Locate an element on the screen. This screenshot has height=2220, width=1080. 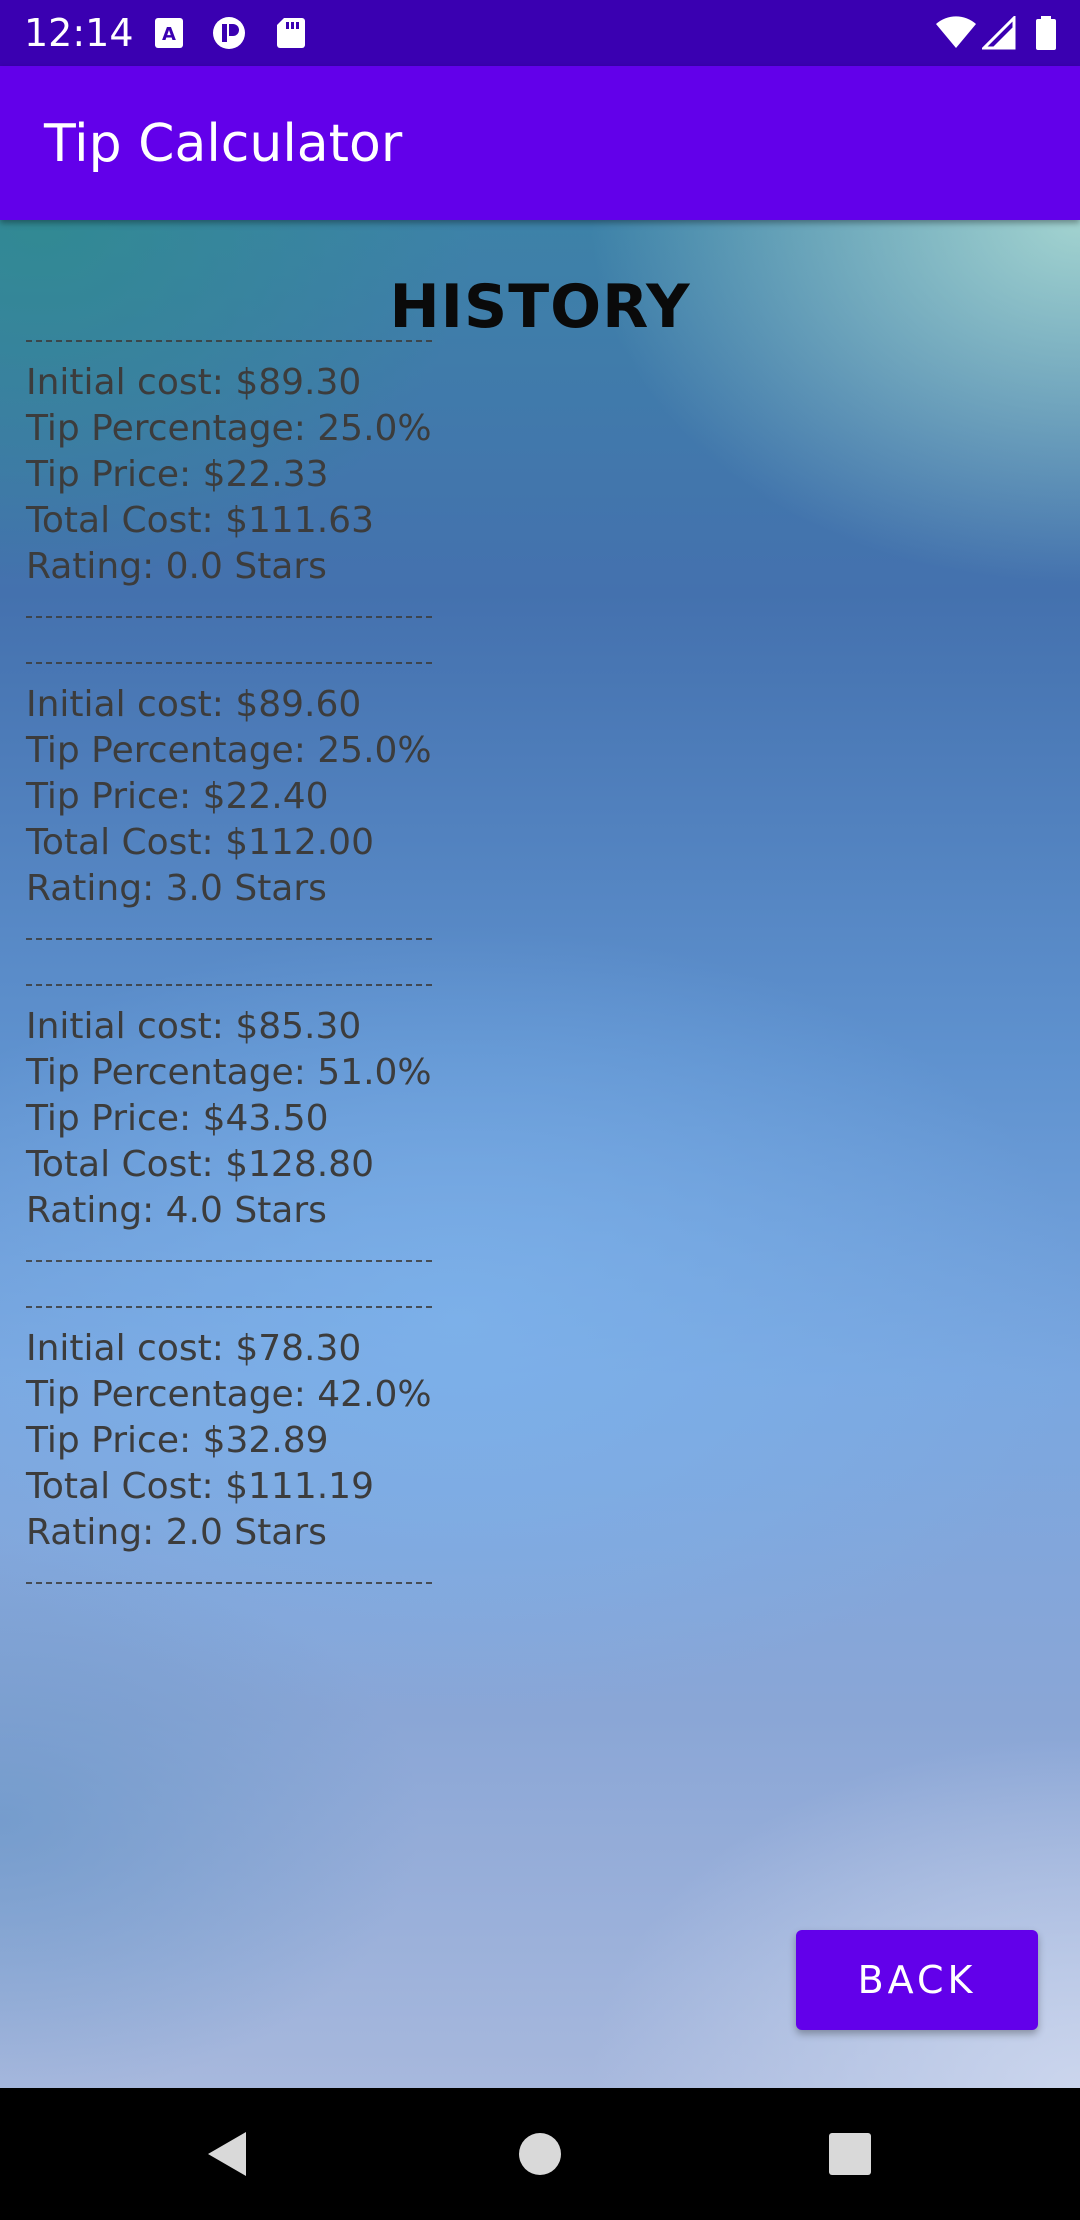
total-cost: Total Cost: $128.80 is located at coordinates (200, 1164).